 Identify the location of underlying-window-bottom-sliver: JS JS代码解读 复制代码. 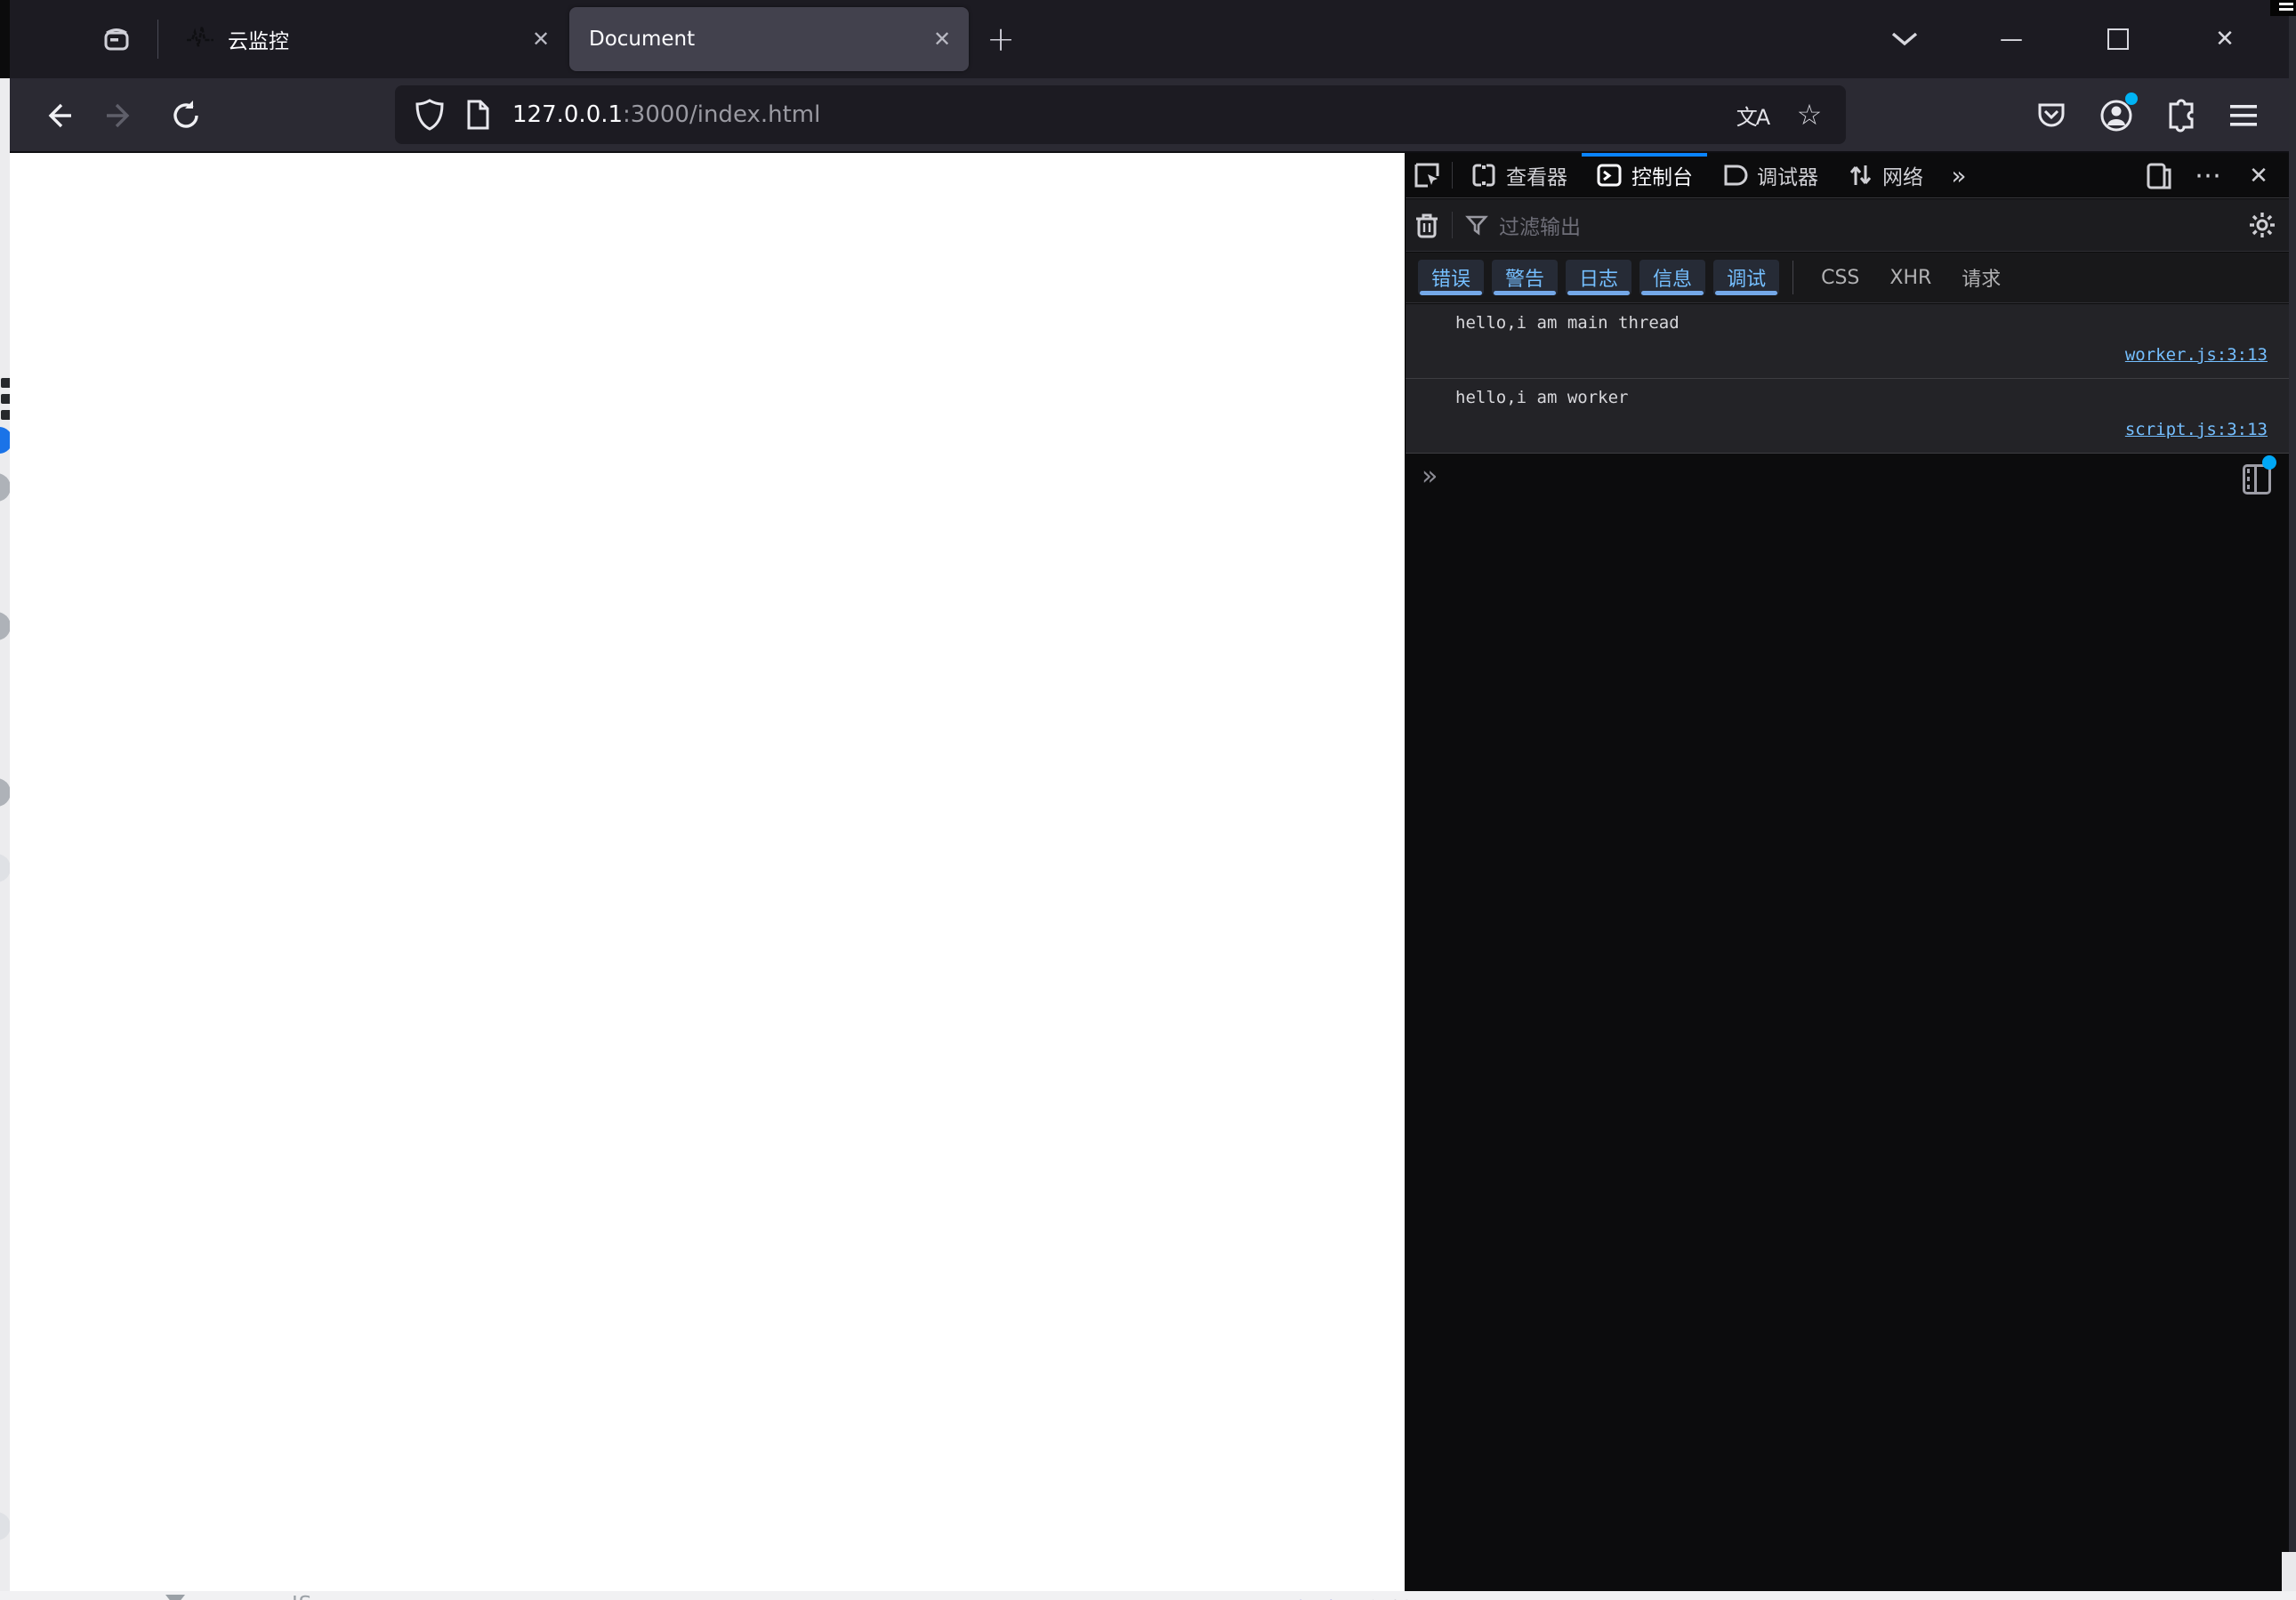
(1148, 1595).